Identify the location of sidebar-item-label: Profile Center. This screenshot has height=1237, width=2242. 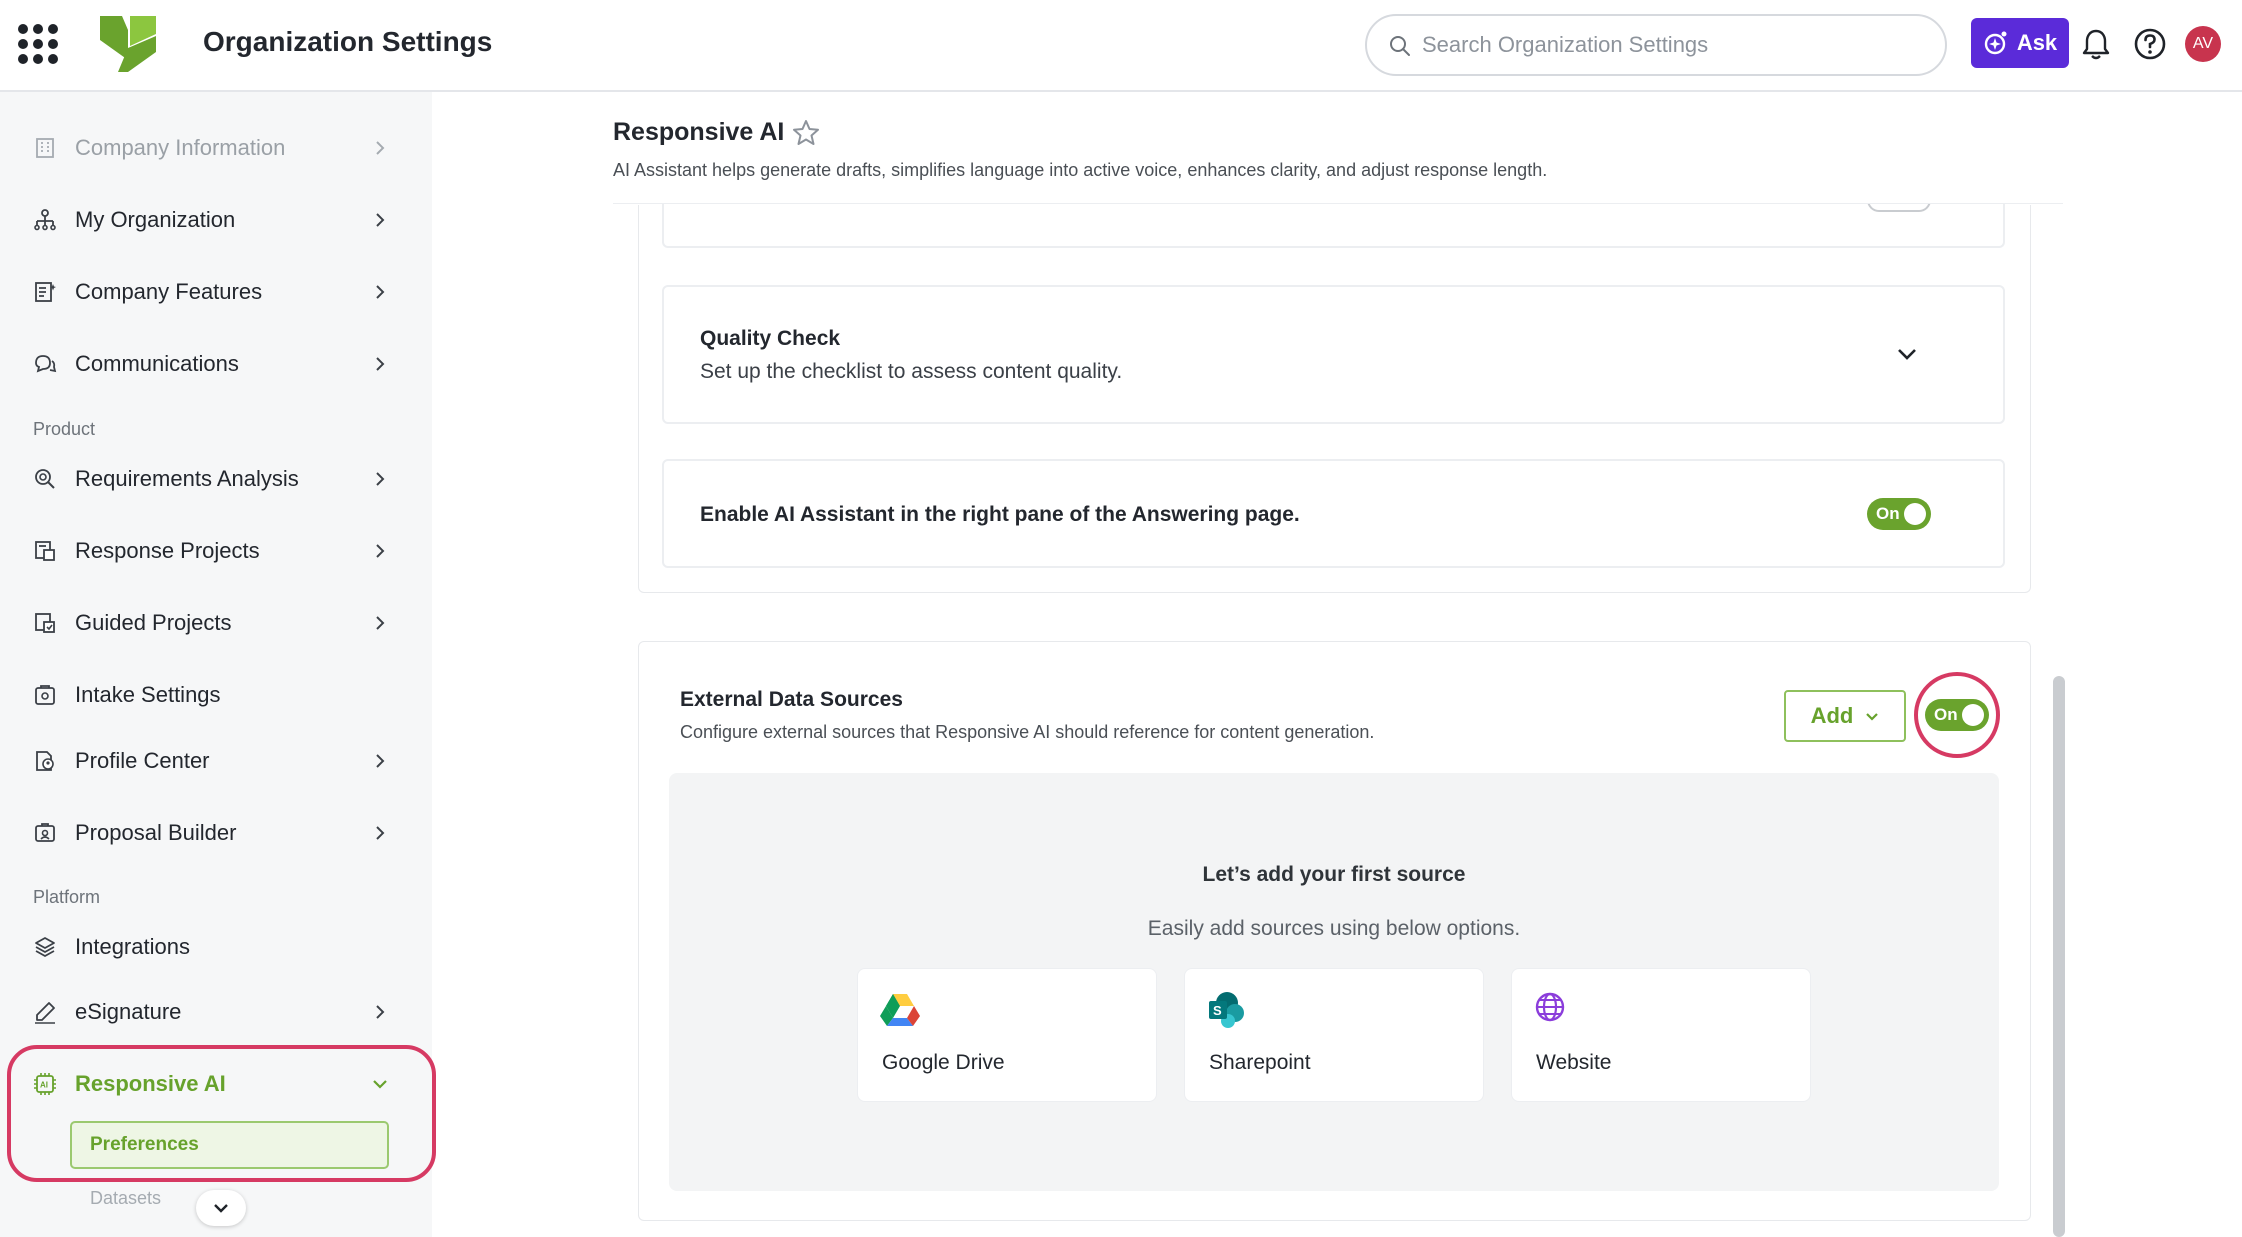
(142, 760).